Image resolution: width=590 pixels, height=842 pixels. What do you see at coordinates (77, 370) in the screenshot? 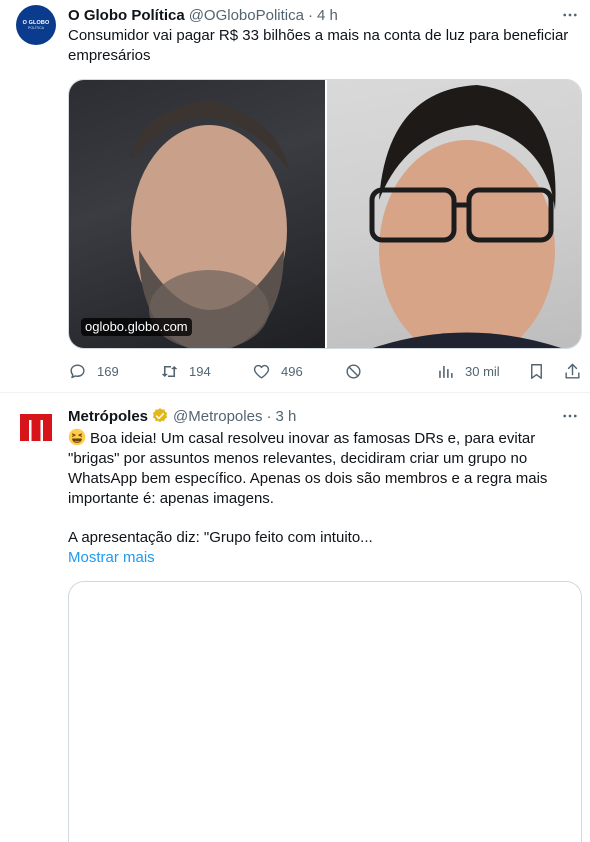
I see `reply-icon` at bounding box center [77, 370].